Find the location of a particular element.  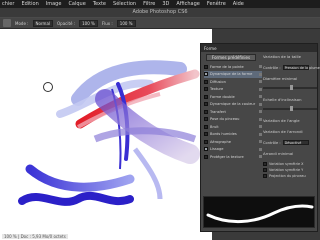

brush-option-row: Protéger la texture is located at coordinates (233, 157).